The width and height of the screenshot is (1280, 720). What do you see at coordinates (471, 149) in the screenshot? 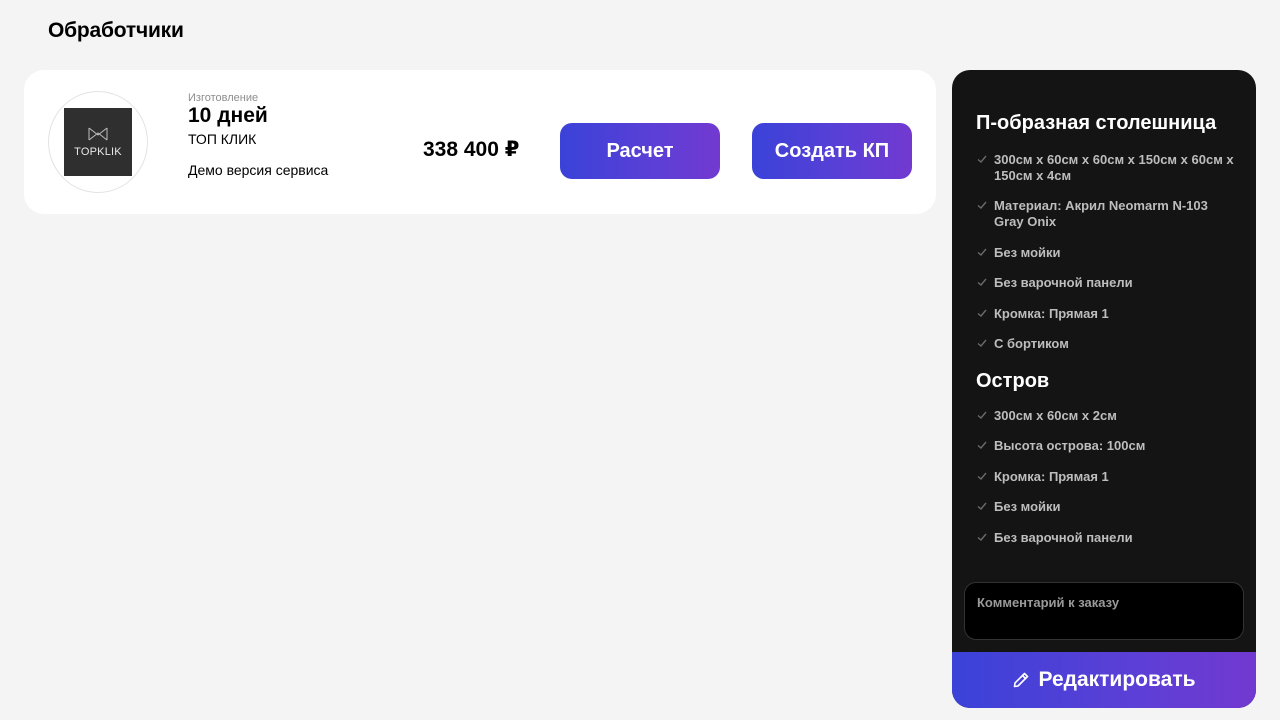
I see `price: 338 400 ₽` at bounding box center [471, 149].